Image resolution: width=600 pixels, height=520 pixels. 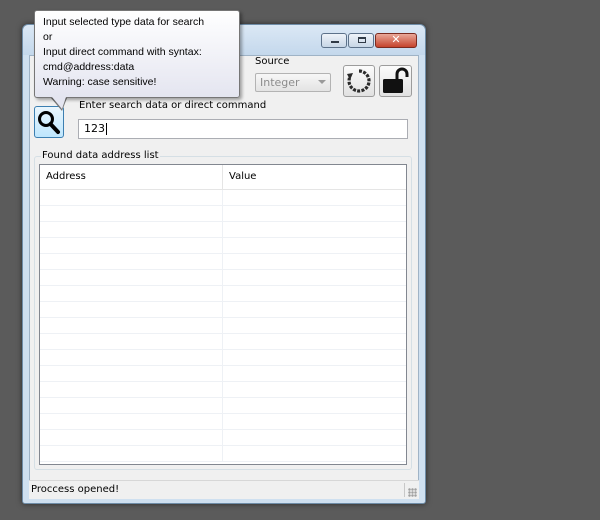 I want to click on caption-buttons: ✕, so click(x=368, y=40).